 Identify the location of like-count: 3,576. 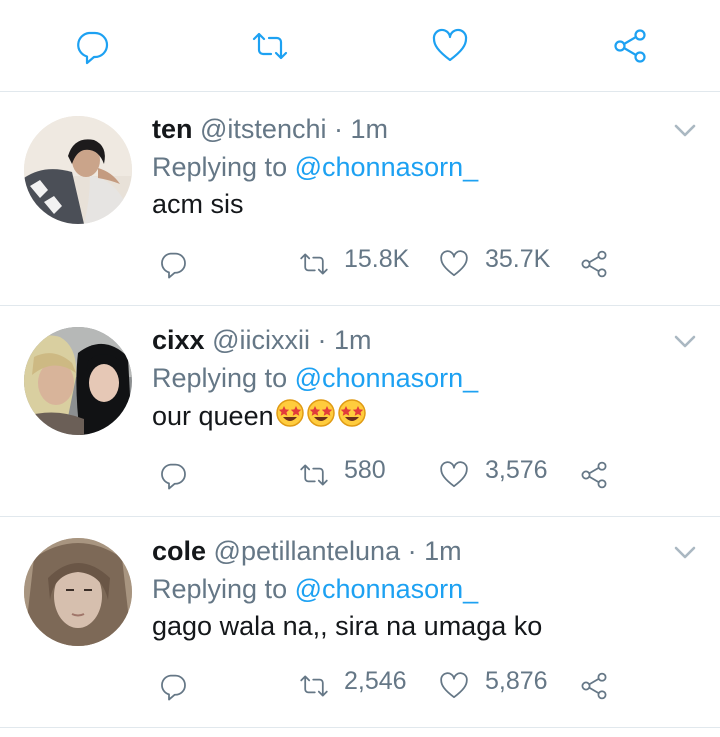
(516, 470).